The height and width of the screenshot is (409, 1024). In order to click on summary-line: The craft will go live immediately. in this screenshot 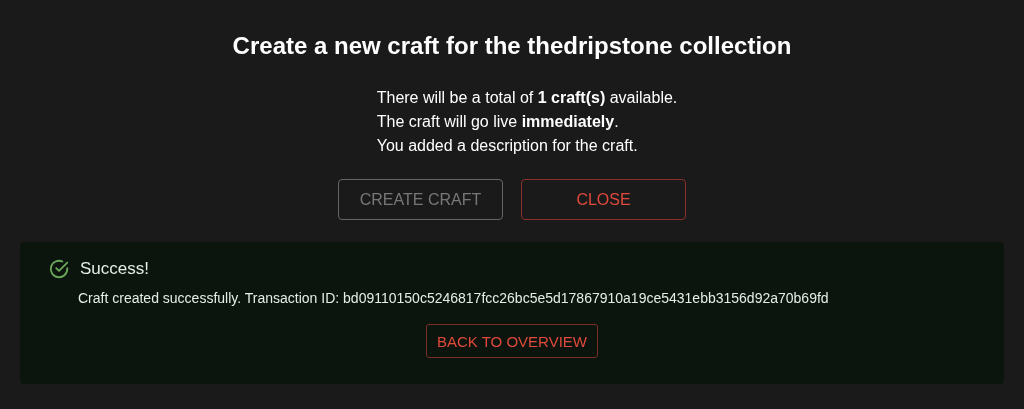, I will do `click(498, 121)`.